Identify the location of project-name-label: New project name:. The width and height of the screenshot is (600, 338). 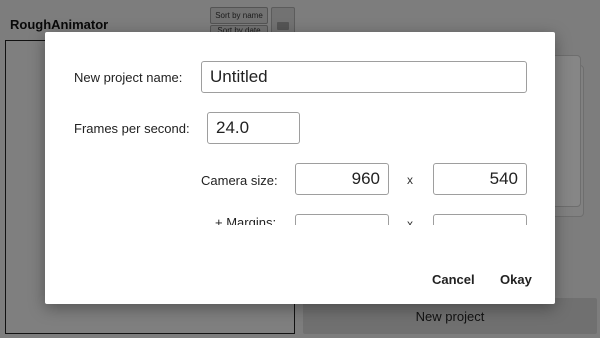
(128, 77).